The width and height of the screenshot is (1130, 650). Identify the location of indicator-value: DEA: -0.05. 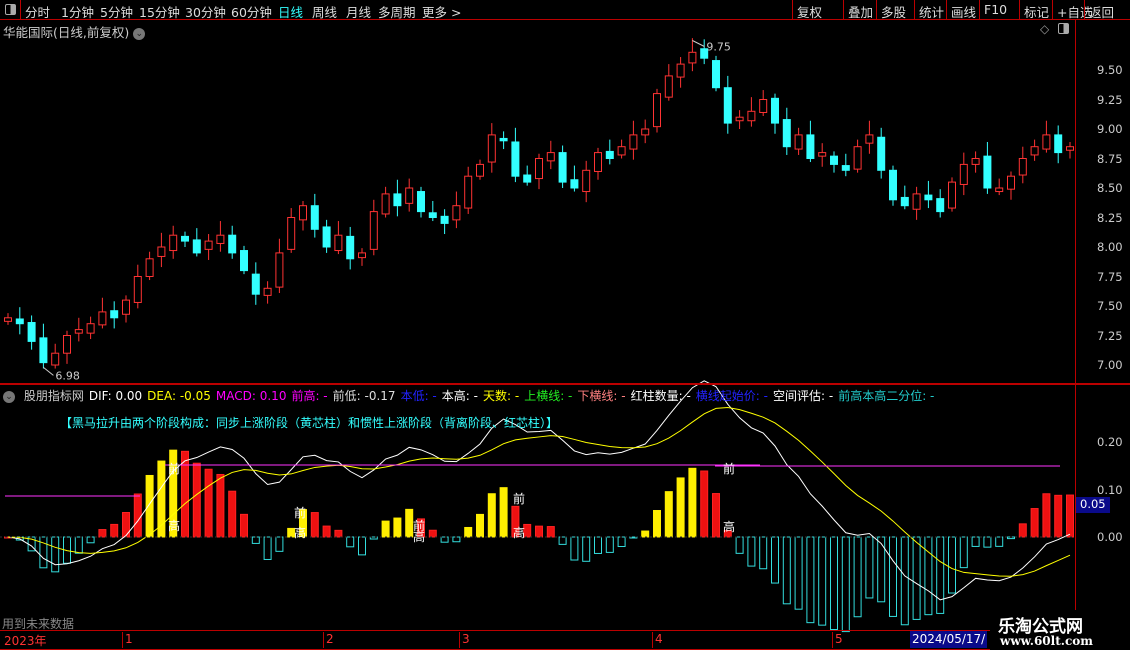
(179, 396).